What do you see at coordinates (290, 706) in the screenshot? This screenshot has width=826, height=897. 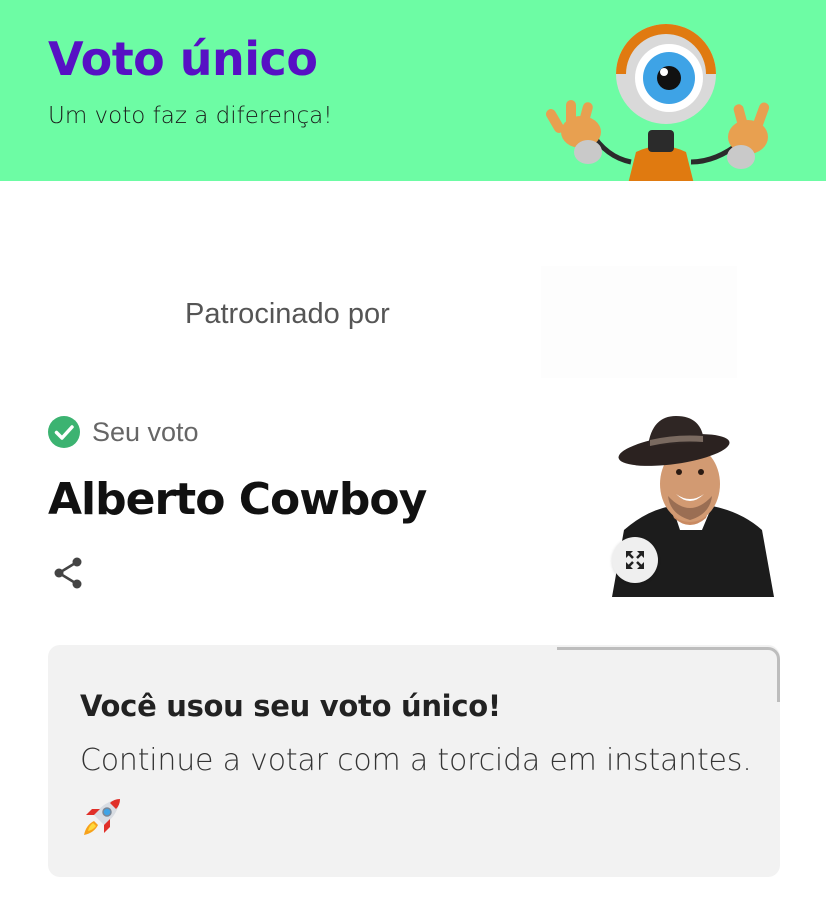 I see `notice-title: Você usou seu voto único!` at bounding box center [290, 706].